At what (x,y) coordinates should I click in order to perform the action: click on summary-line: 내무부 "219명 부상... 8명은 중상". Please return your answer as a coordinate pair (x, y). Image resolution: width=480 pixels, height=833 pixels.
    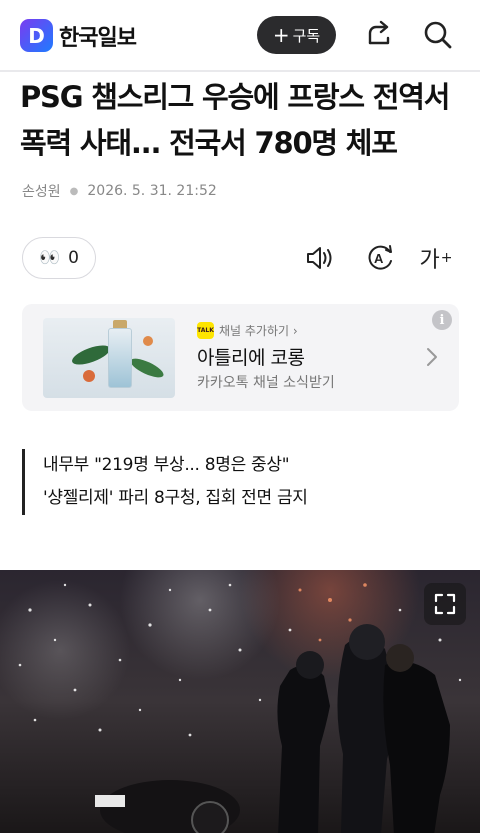
    Looking at the image, I should click on (166, 465).